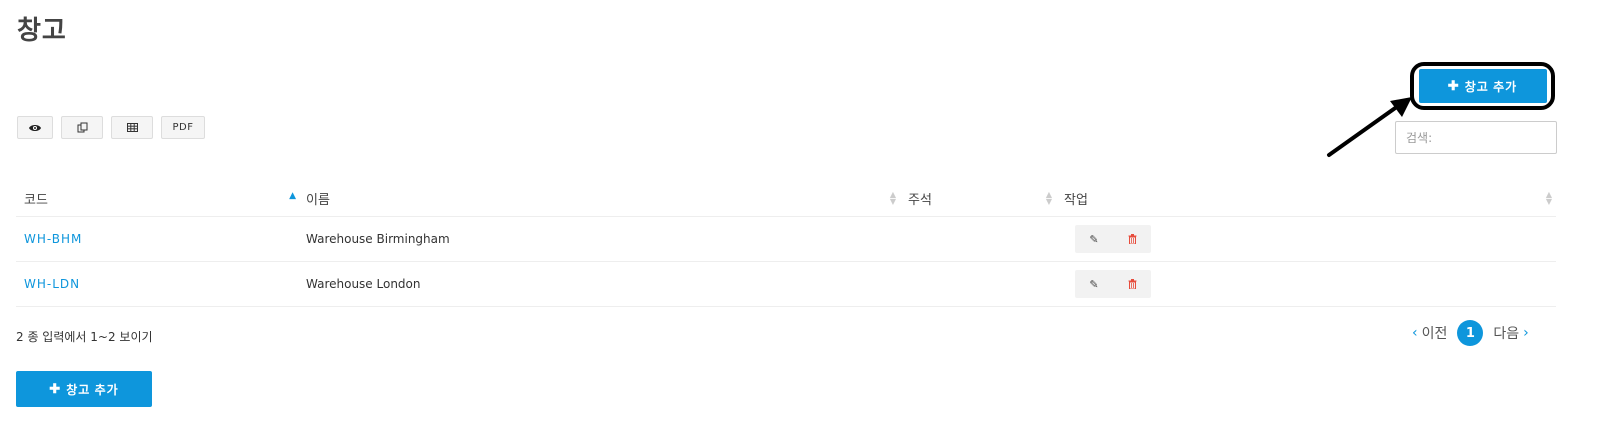  Describe the element at coordinates (52, 284) in the screenshot. I see `warehouse-code-link: WH-LDN` at that location.